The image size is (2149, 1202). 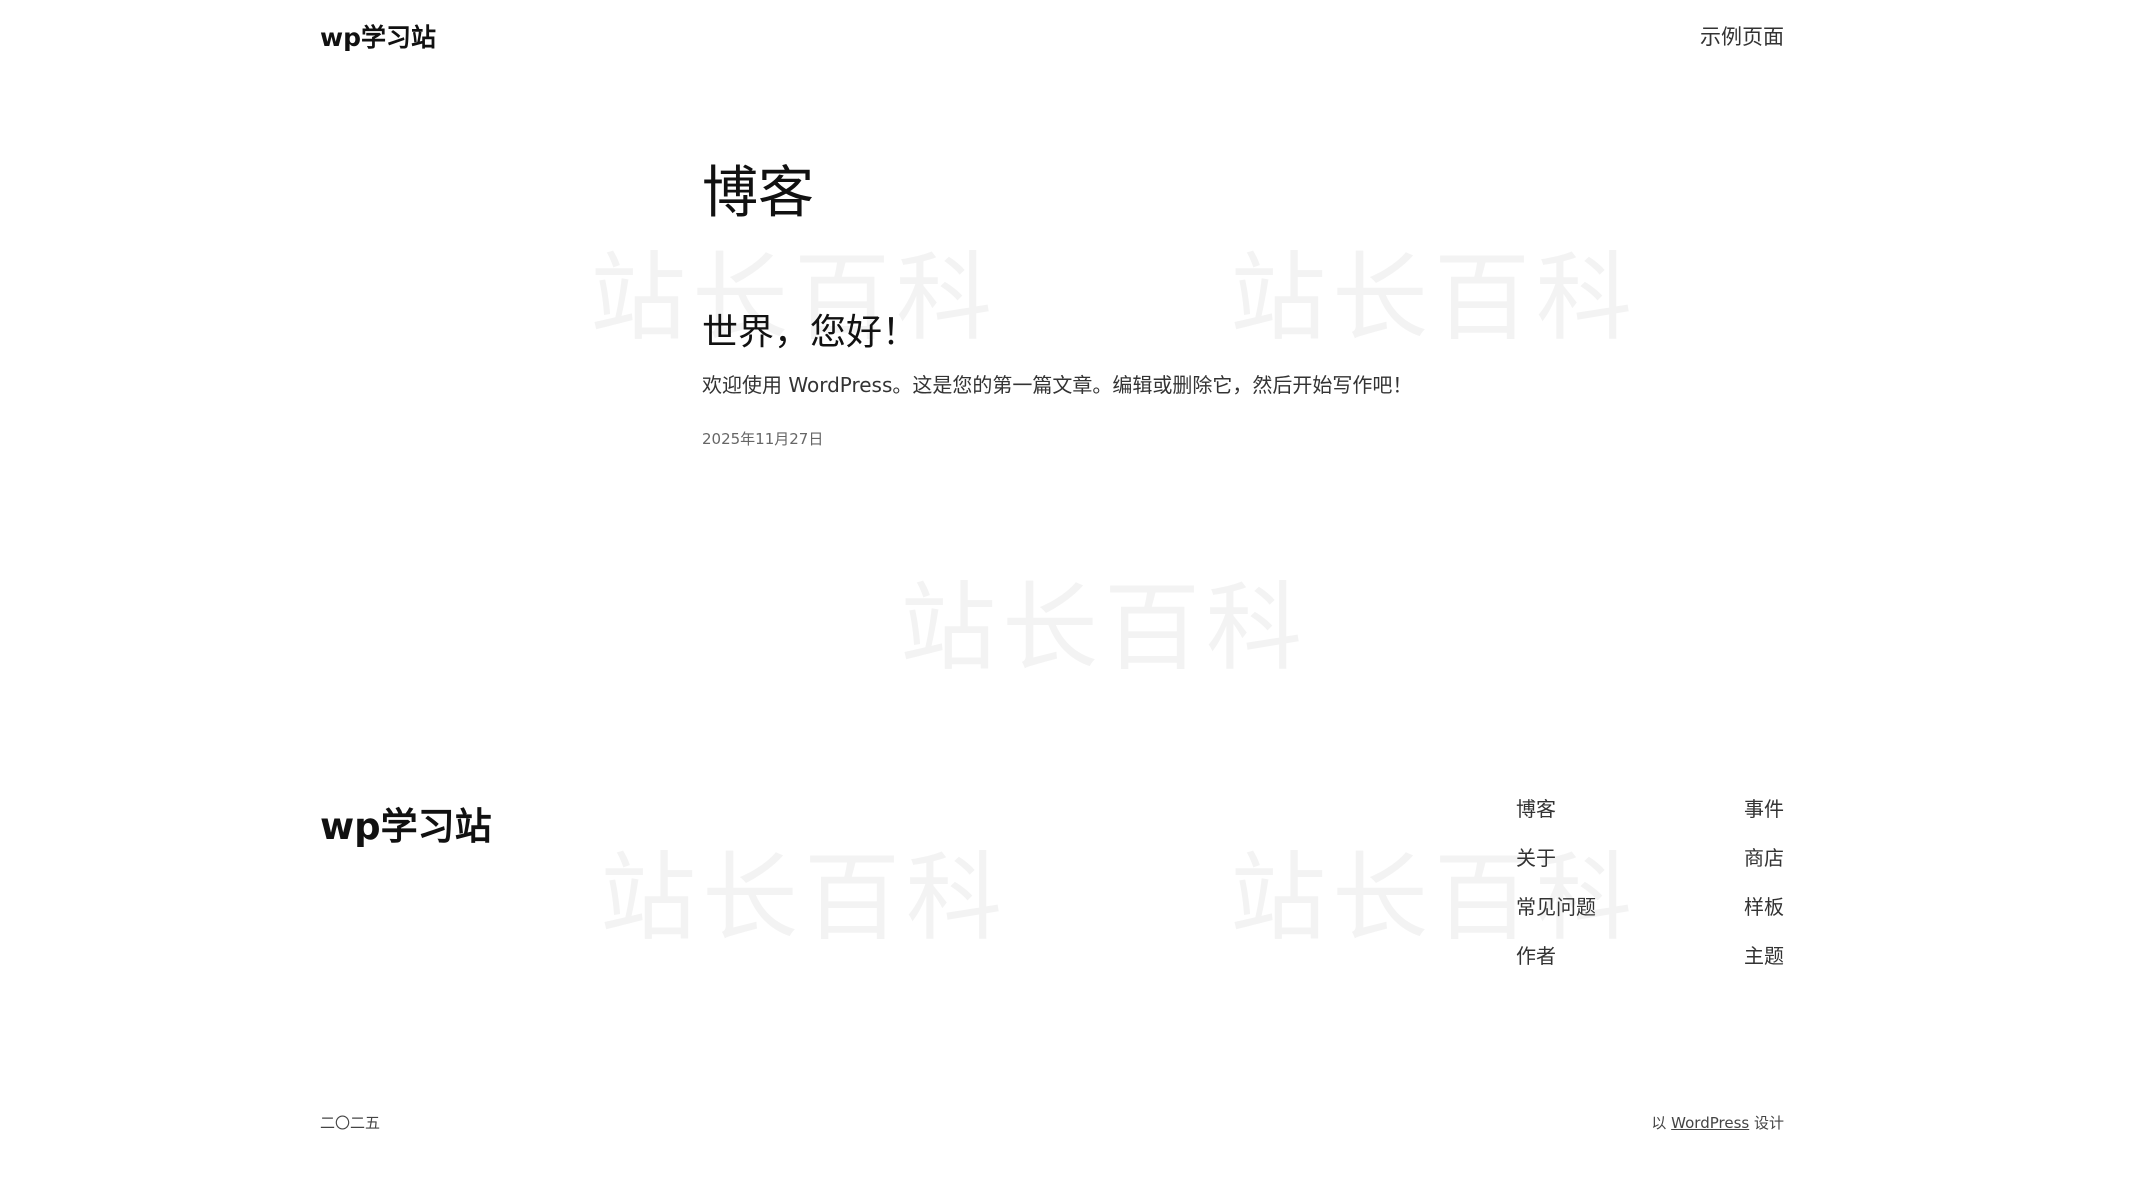 I want to click on post-excerpt: 欢迎使用 WordPress。这是您的第一篇文章。编辑或删除它，然后开始写作吧！, so click(x=1057, y=385).